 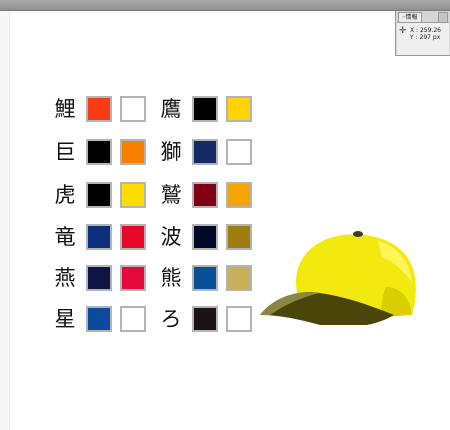 I want to click on coord-y-row: Y : 297 px, so click(x=425, y=37).